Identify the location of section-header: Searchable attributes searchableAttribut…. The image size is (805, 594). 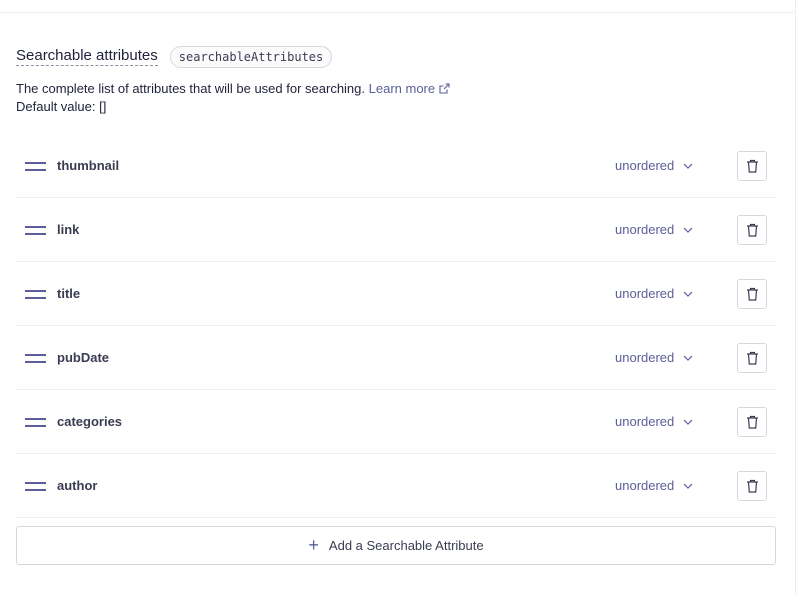
(174, 57).